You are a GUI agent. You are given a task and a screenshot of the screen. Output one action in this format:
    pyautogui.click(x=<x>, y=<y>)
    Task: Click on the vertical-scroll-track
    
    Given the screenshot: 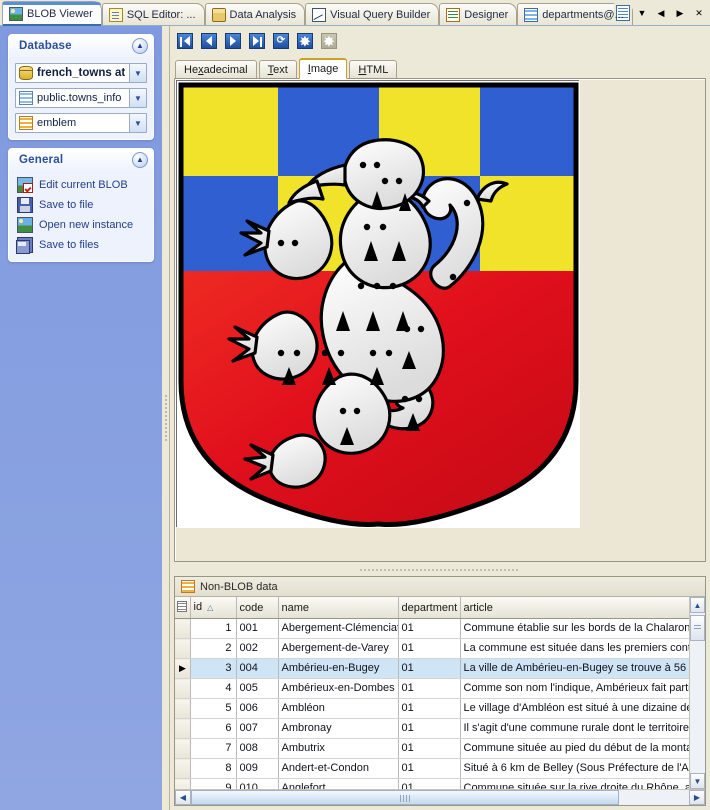 What is the action you would take?
    pyautogui.click(x=697, y=693)
    